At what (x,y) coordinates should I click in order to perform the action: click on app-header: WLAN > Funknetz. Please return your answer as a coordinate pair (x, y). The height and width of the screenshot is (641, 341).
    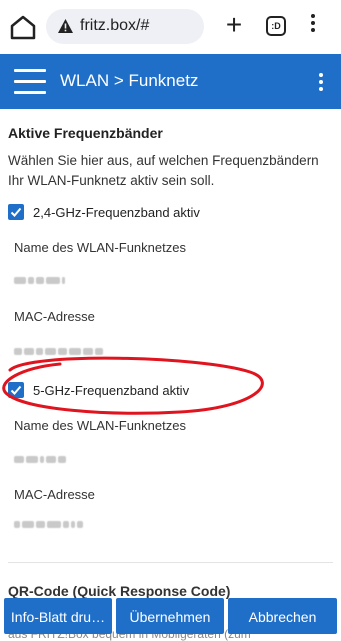
    Looking at the image, I should click on (170, 81).